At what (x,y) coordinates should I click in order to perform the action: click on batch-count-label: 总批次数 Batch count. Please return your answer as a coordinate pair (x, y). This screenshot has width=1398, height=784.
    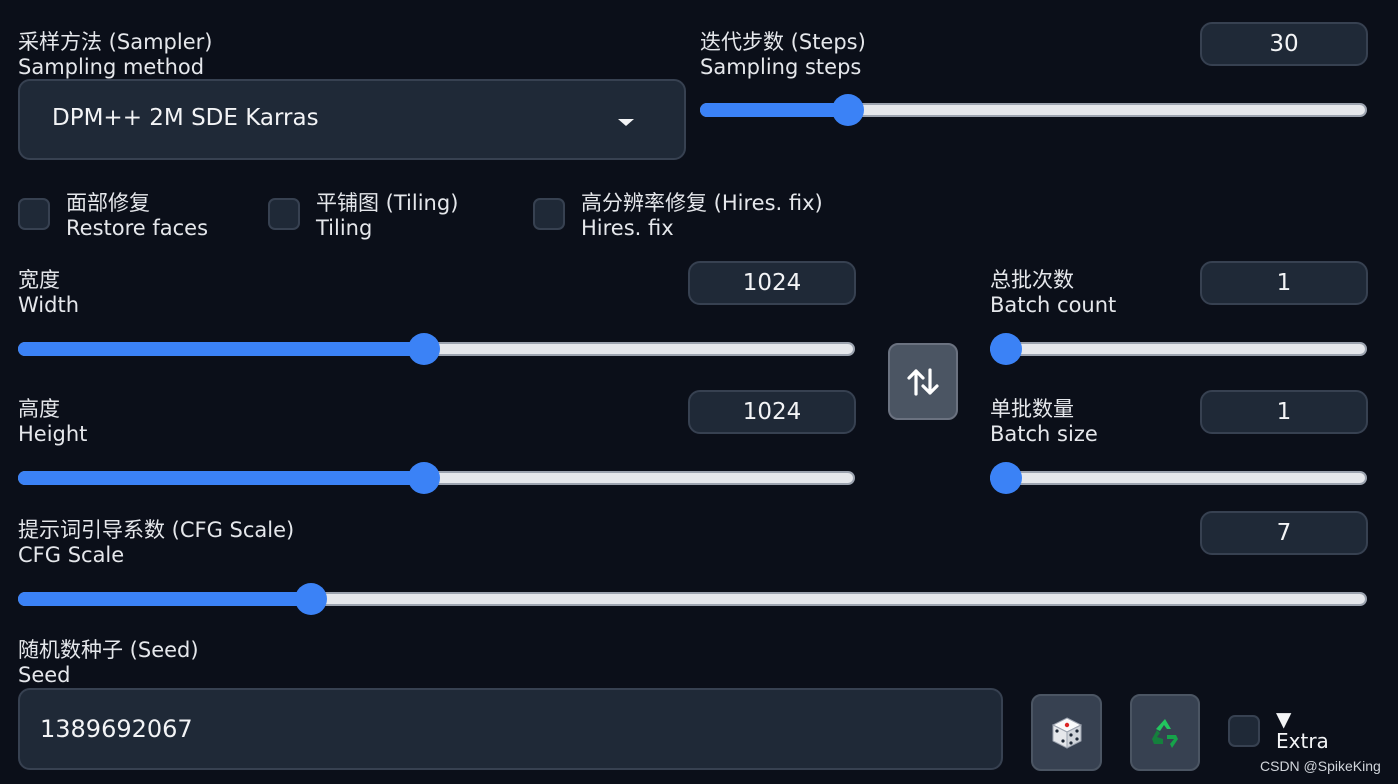
    Looking at the image, I should click on (1053, 293).